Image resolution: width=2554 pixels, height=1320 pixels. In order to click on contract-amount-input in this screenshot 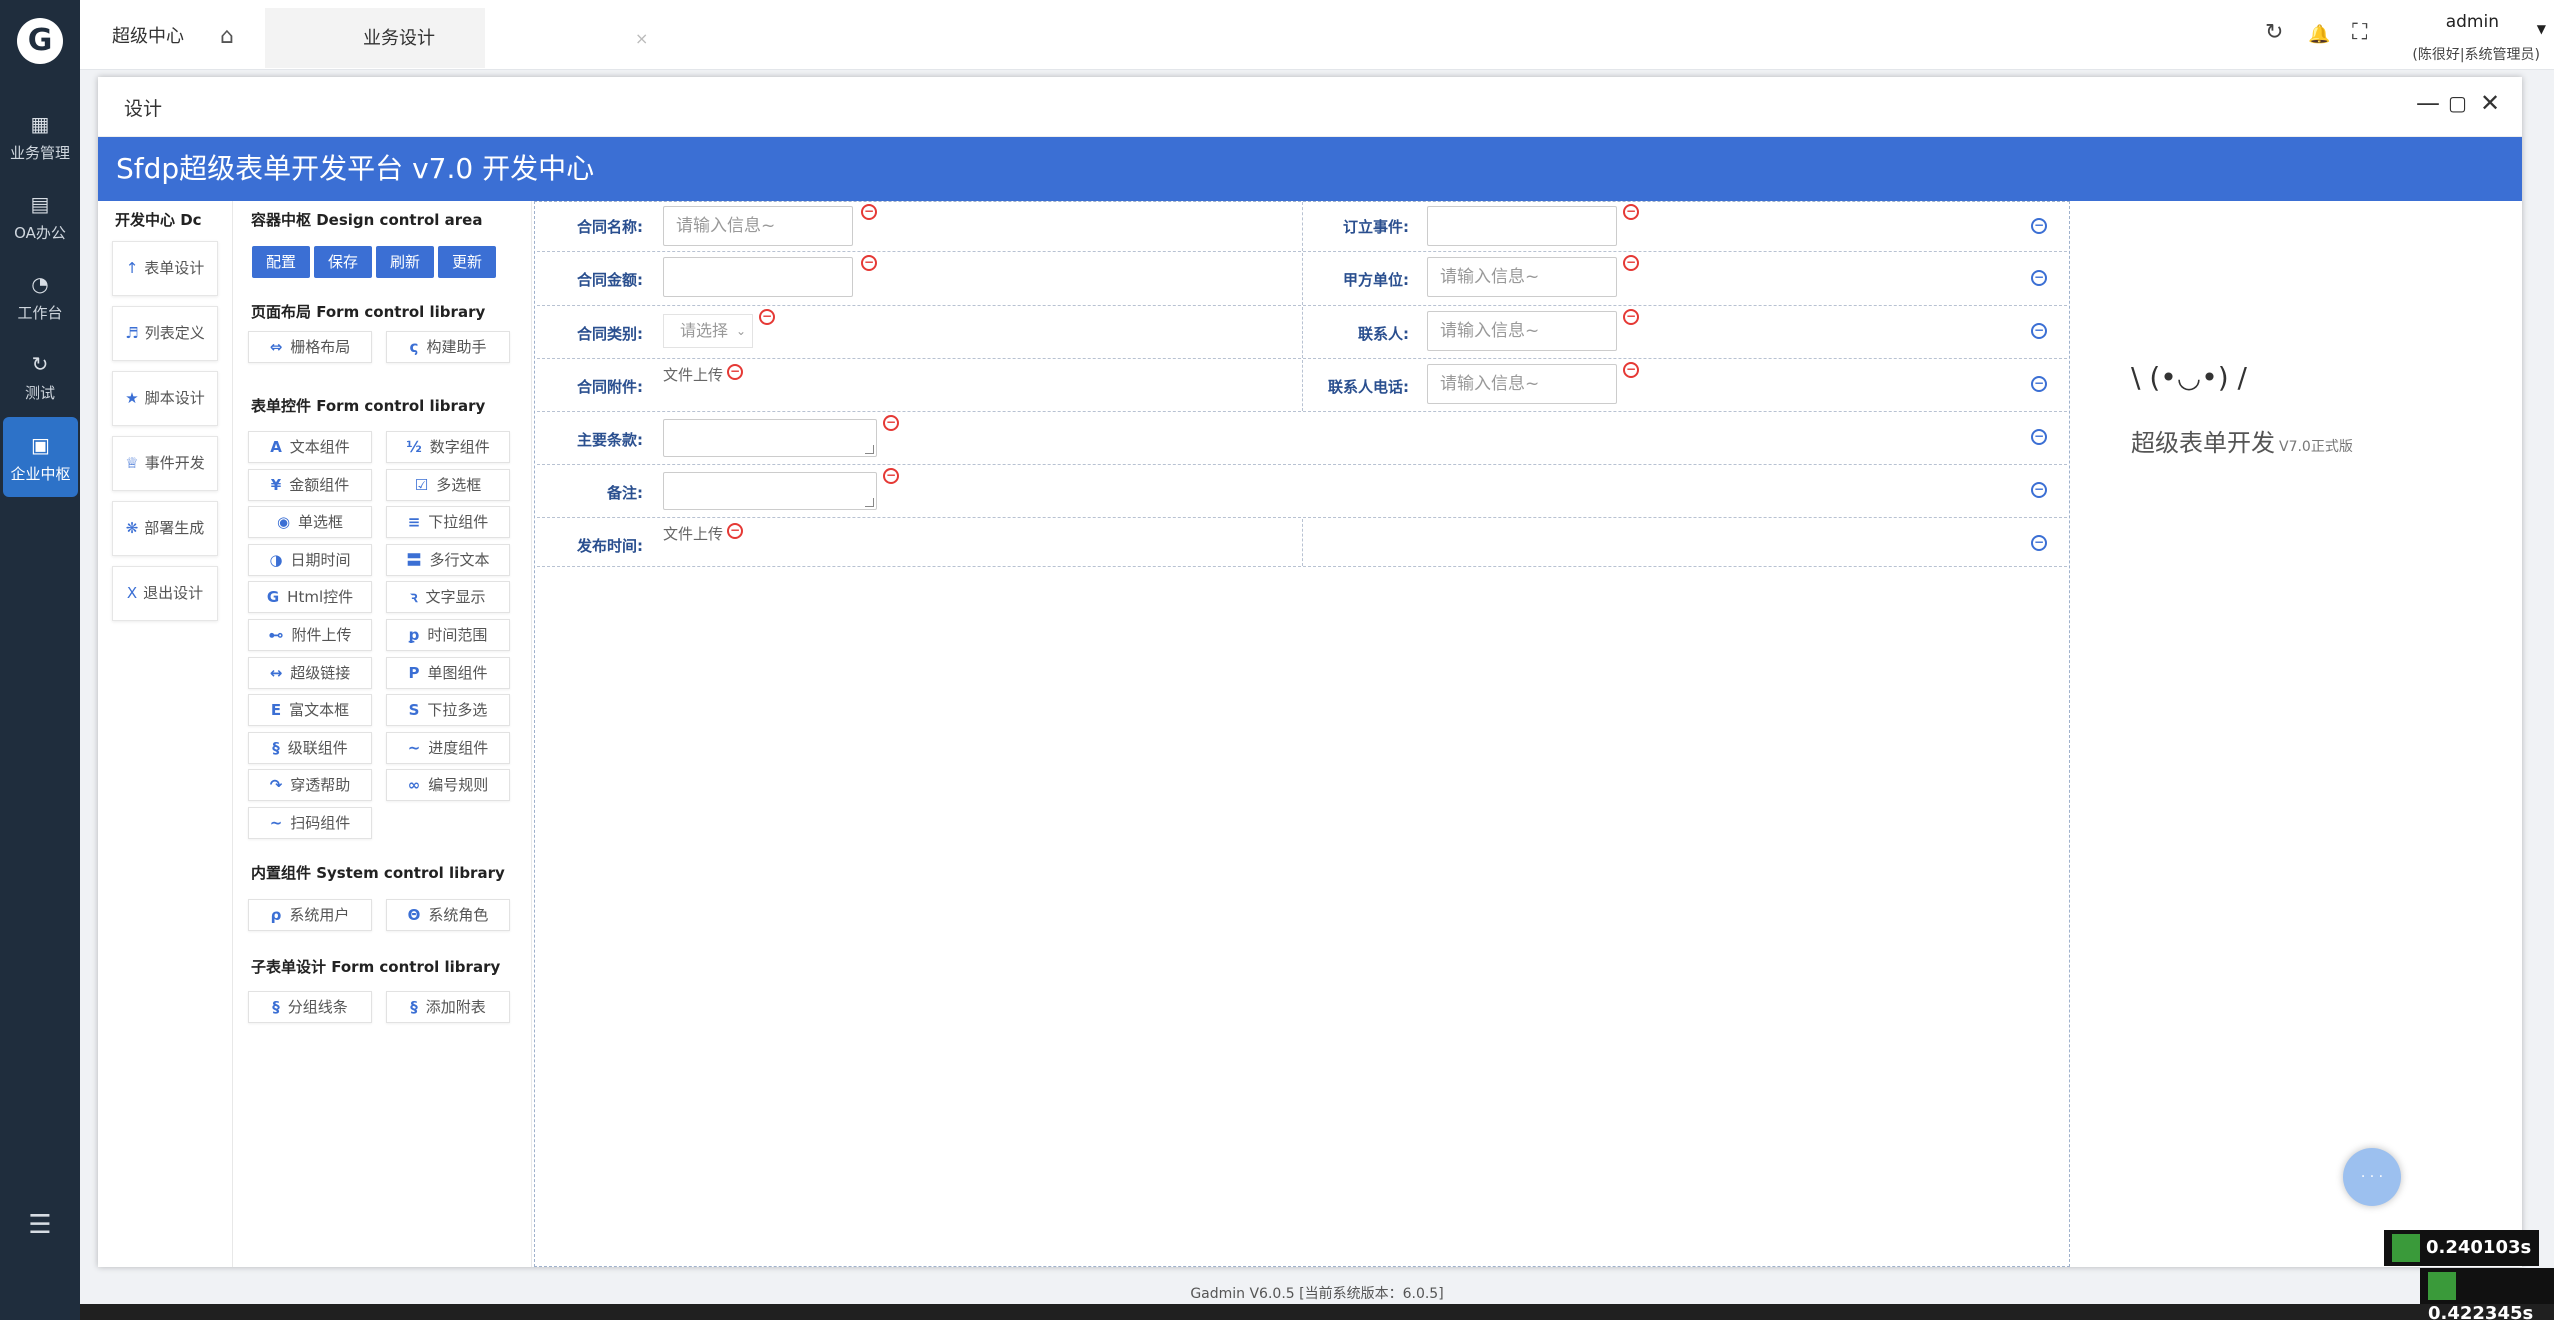, I will do `click(758, 277)`.